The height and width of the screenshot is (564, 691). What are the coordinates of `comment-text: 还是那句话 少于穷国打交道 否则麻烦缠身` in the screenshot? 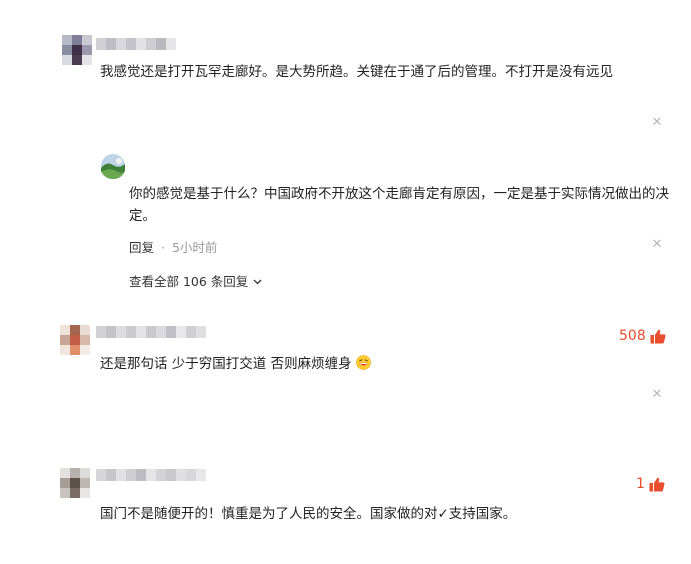 It's located at (235, 364).